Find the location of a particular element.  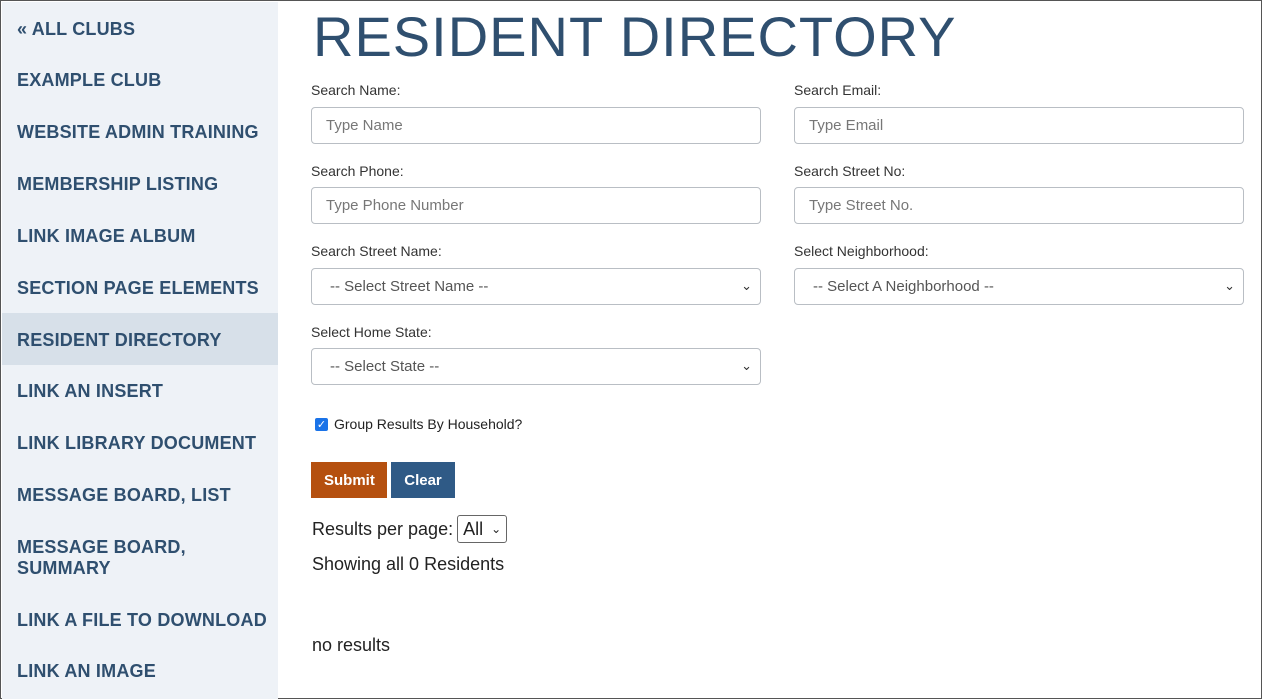

sidebar-item-link-an-image: LINK AN IMAGE is located at coordinates (140, 671).